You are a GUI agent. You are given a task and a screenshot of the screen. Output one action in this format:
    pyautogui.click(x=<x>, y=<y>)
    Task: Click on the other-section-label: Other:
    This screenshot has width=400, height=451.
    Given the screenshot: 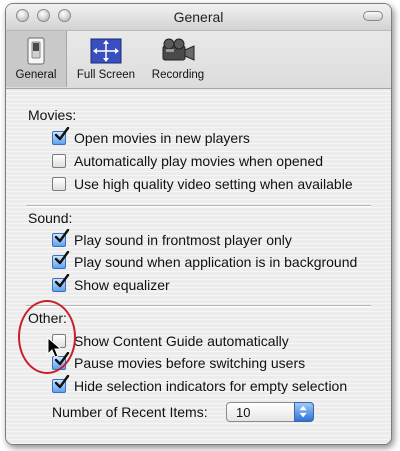 What is the action you would take?
    pyautogui.click(x=47, y=318)
    